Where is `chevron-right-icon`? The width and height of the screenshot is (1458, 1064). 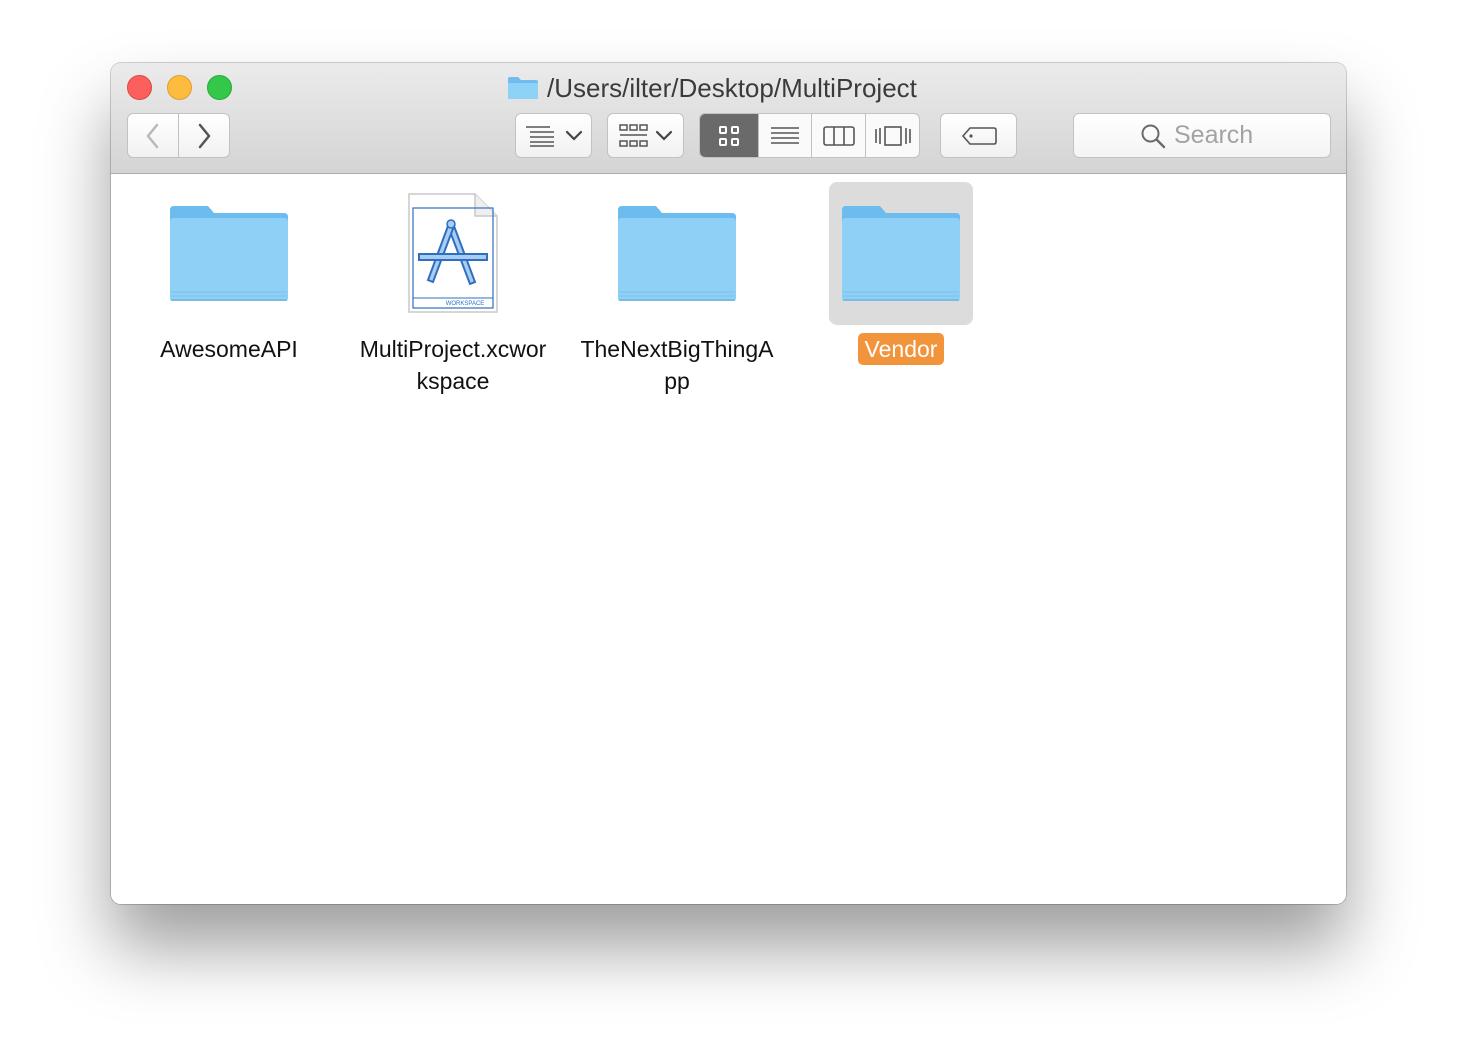
chevron-right-icon is located at coordinates (204, 135).